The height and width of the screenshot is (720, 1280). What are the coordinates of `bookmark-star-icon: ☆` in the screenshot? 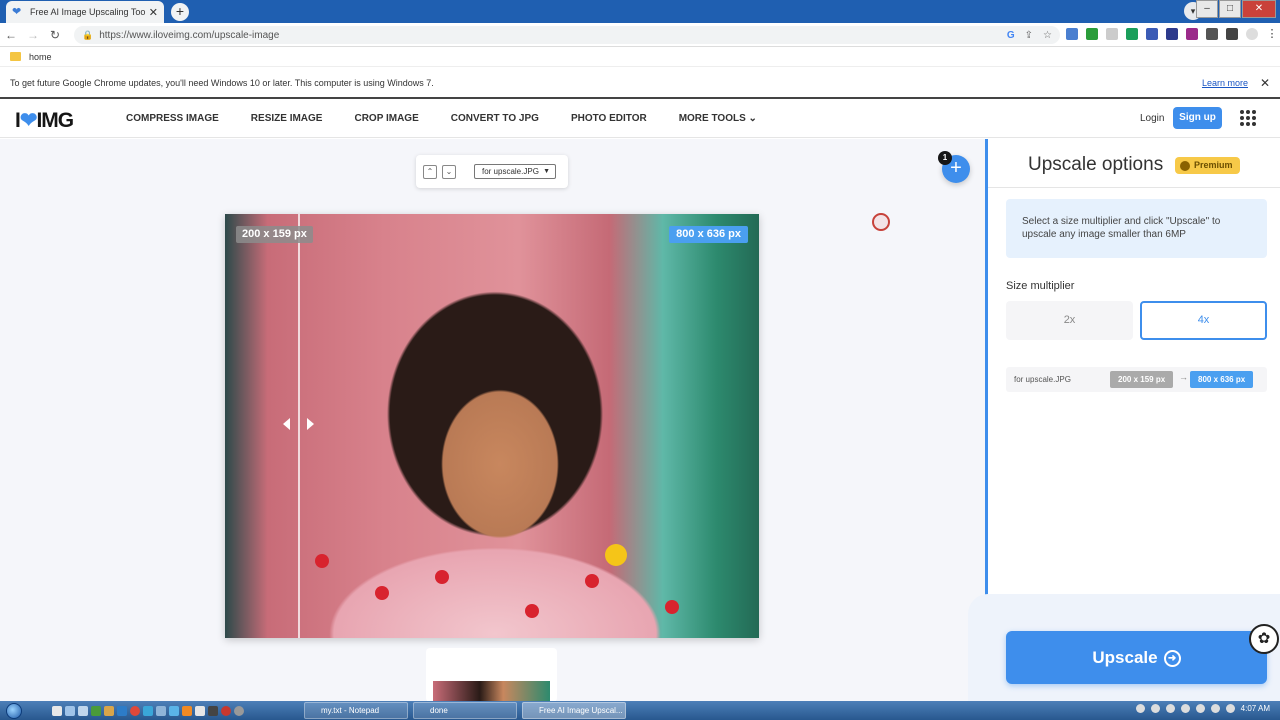 It's located at (1047, 35).